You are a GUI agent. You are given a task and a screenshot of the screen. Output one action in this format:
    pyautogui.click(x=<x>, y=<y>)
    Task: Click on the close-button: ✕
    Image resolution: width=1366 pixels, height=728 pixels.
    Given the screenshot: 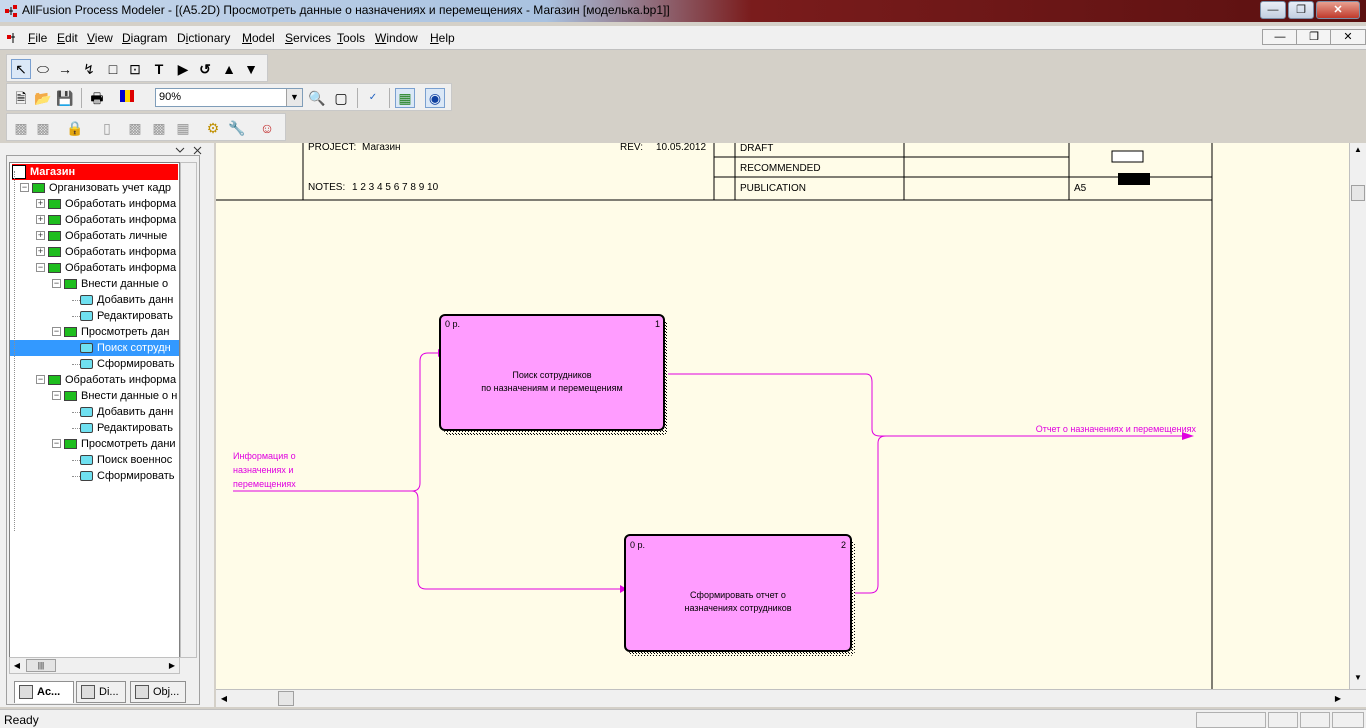 What is the action you would take?
    pyautogui.click(x=1338, y=10)
    